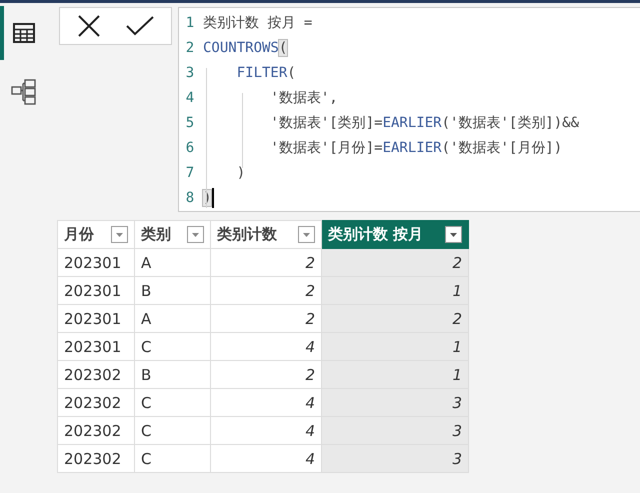 This screenshot has height=493, width=640. What do you see at coordinates (190, 72) in the screenshot?
I see `line-number: 3` at bounding box center [190, 72].